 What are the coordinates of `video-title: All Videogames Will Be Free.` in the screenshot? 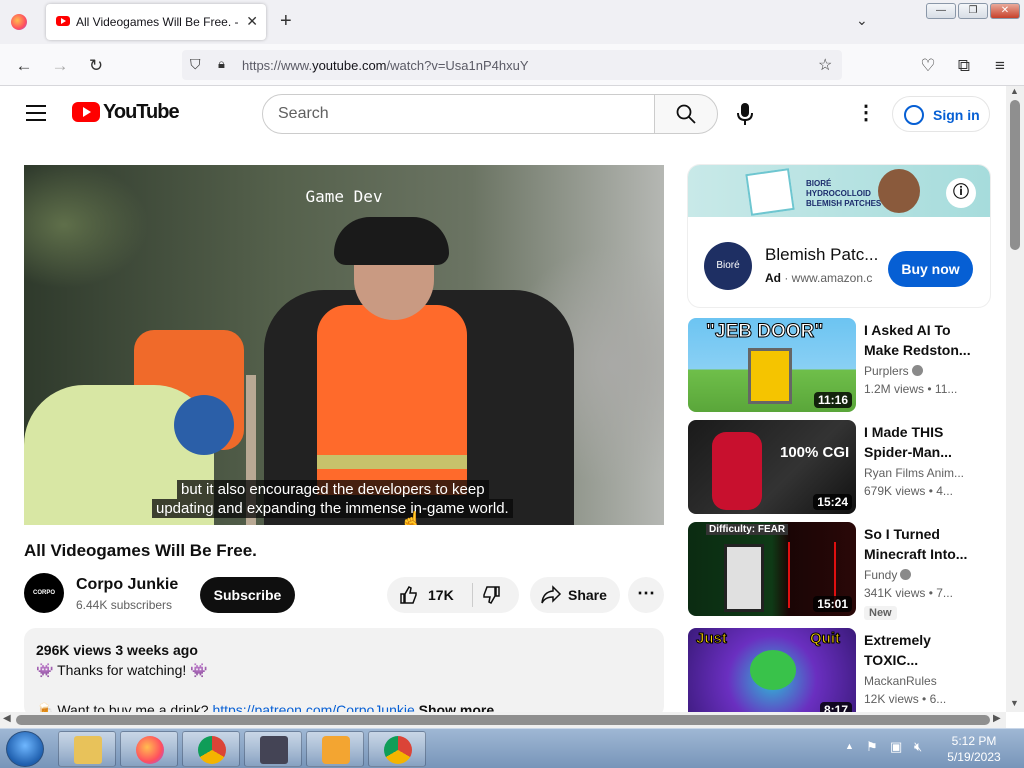 It's located at (140, 550).